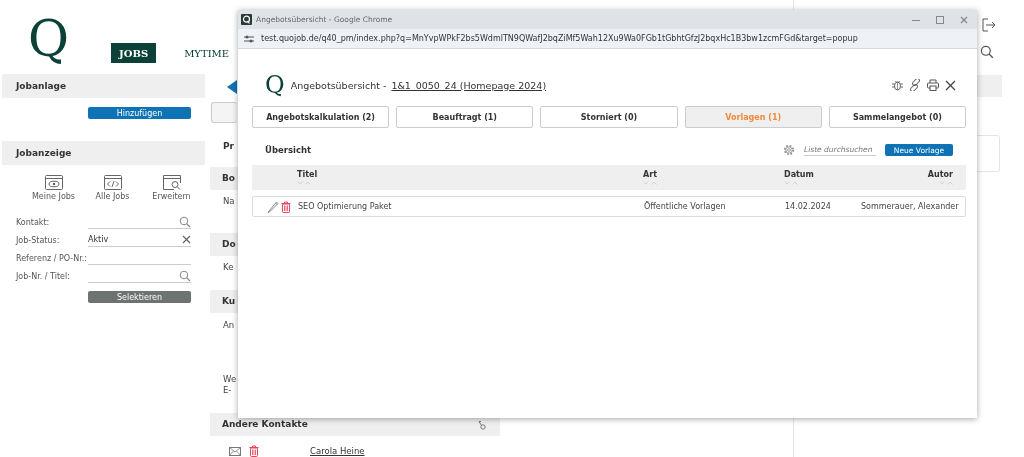 Image resolution: width=1024 pixels, height=457 pixels. What do you see at coordinates (265, 424) in the screenshot?
I see `section-header-title: Andere Kontakte` at bounding box center [265, 424].